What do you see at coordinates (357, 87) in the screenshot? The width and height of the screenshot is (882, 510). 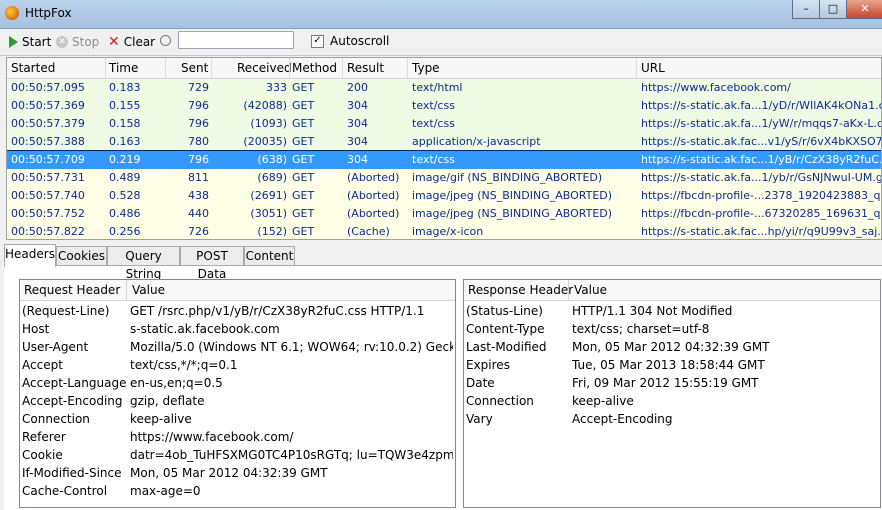 I see `cell-result: 200` at bounding box center [357, 87].